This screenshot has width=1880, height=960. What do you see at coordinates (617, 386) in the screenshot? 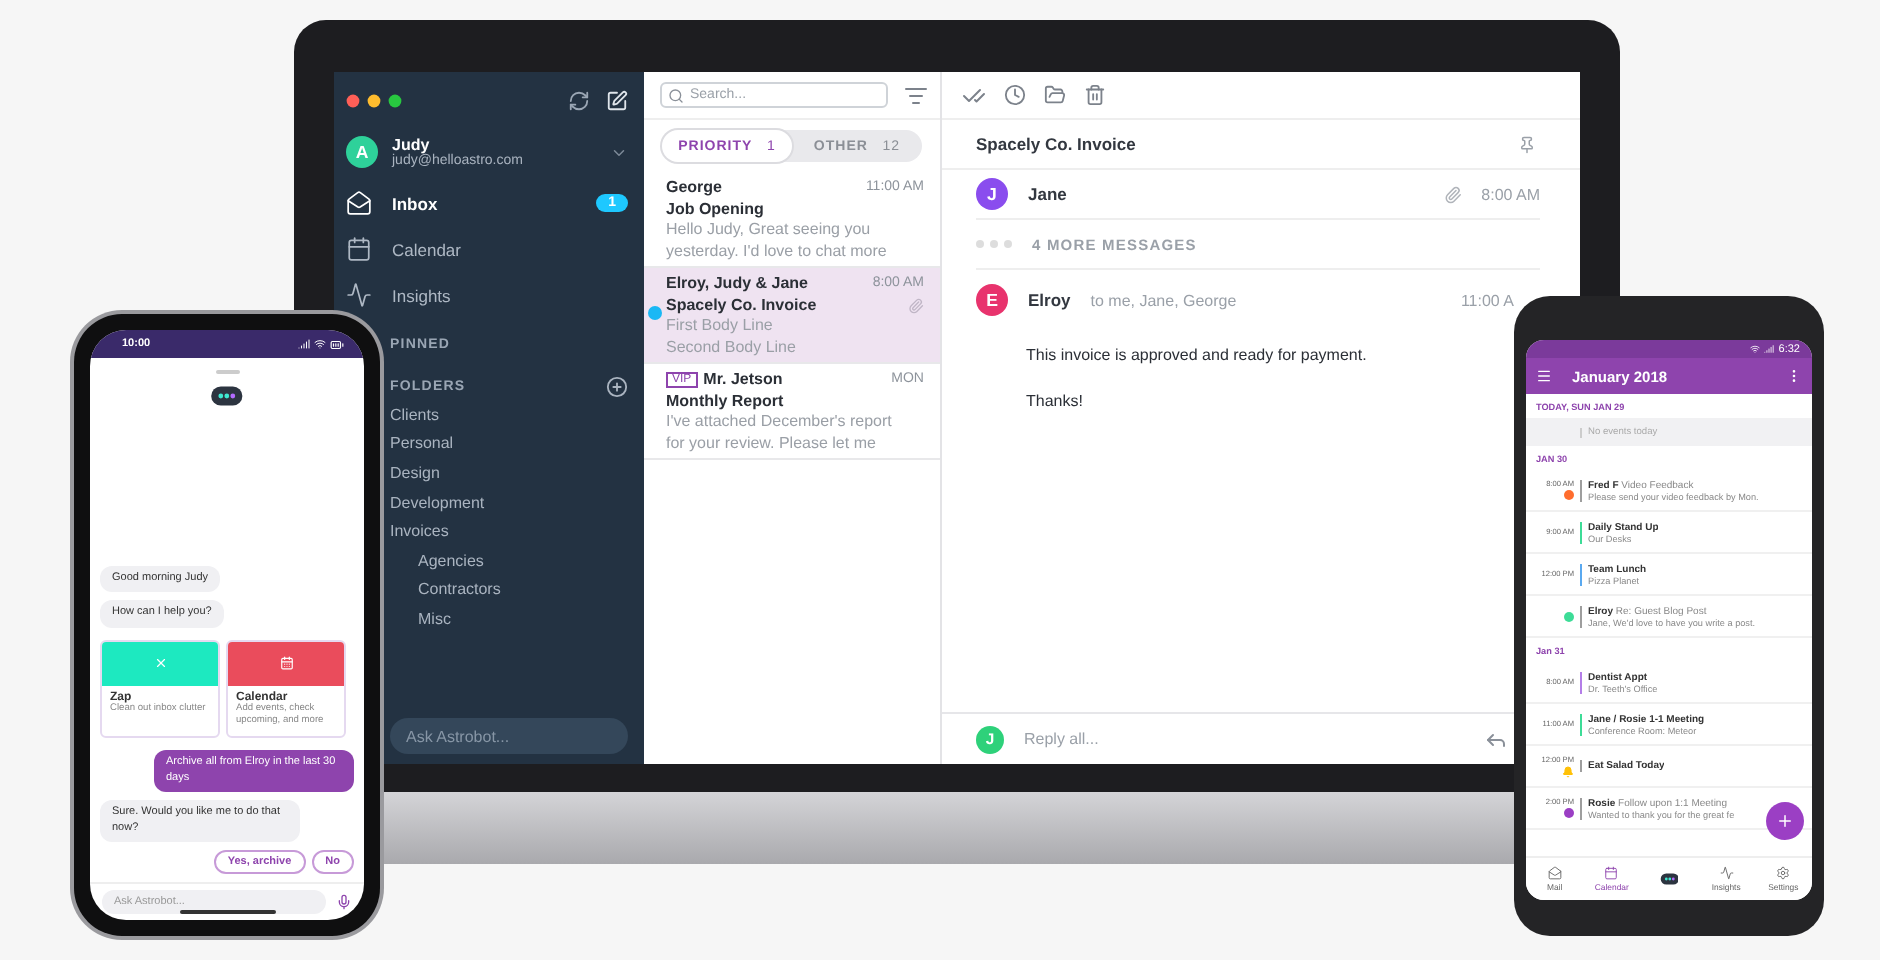
I see `add-icon` at bounding box center [617, 386].